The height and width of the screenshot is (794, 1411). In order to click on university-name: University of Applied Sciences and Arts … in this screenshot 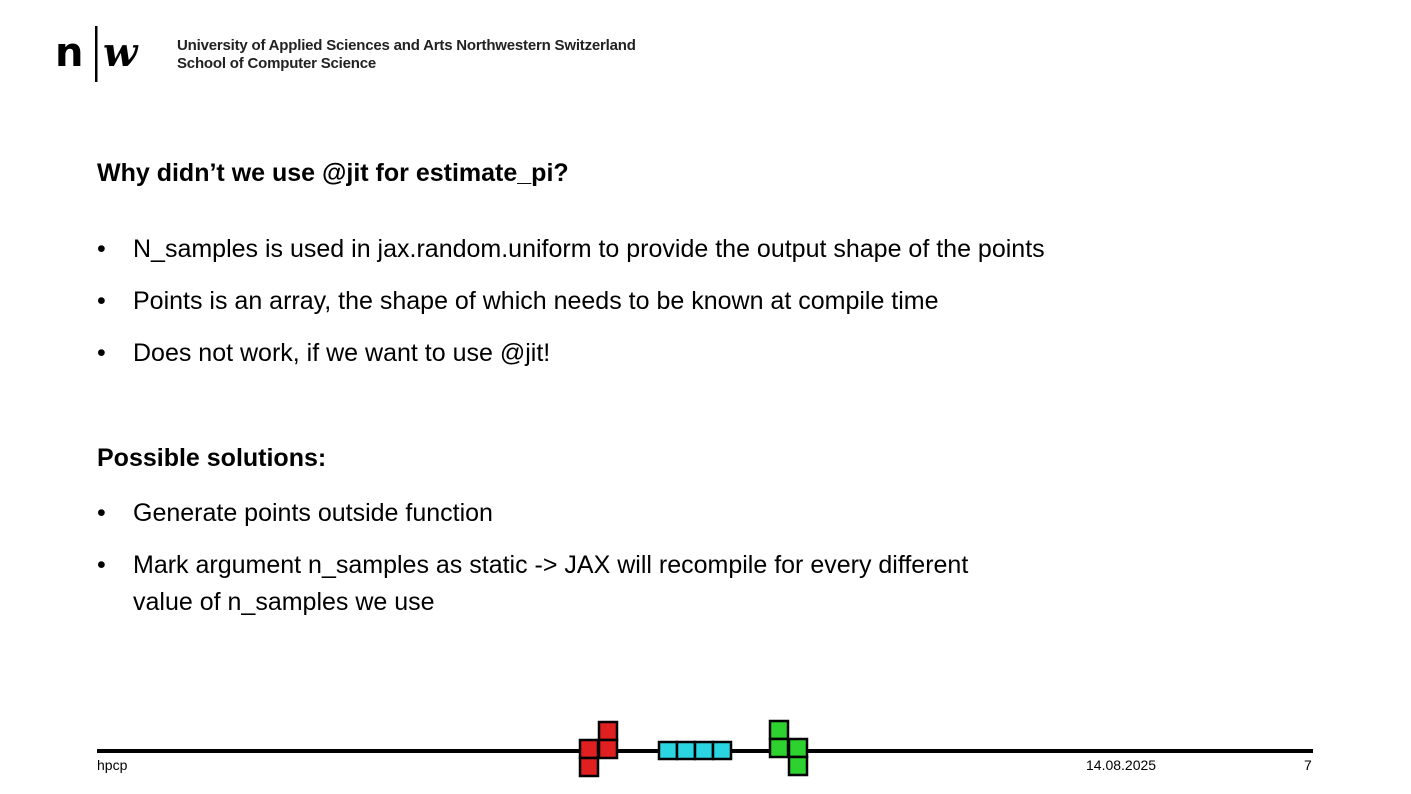, I will do `click(406, 45)`.